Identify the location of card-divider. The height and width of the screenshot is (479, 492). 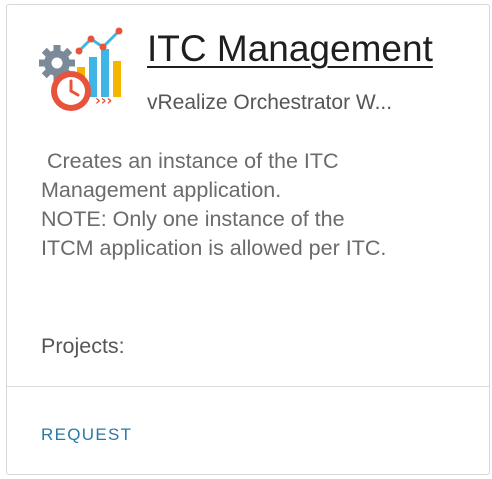
(248, 386).